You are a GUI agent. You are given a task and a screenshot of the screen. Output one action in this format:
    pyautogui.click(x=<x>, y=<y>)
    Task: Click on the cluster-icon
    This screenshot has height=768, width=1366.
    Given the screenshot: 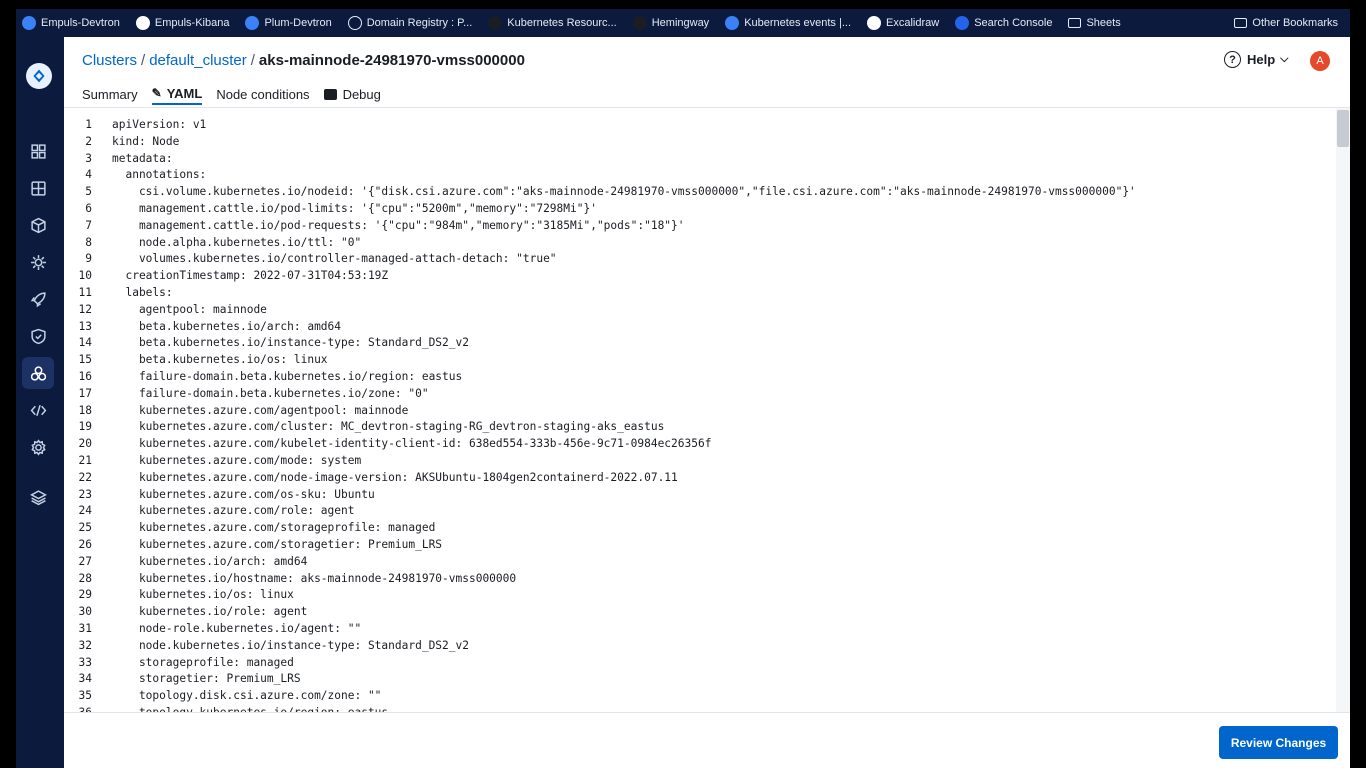 What is the action you would take?
    pyautogui.click(x=38, y=373)
    